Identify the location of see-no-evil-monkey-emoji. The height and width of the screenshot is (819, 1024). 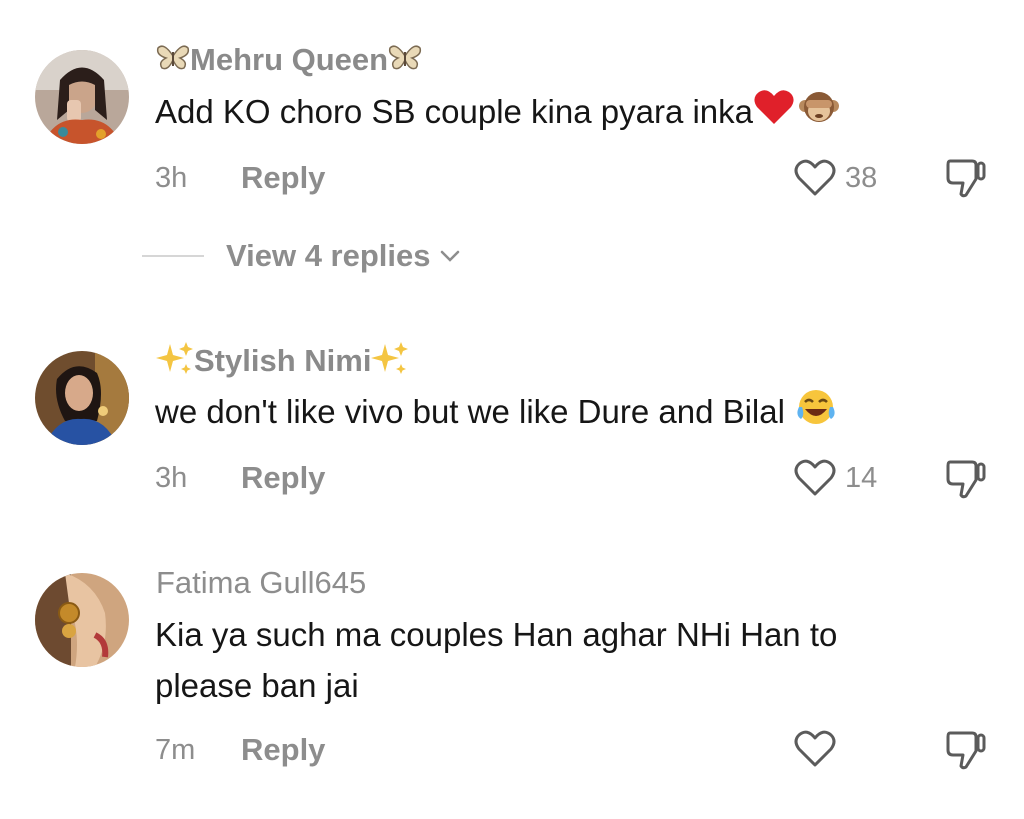
(819, 114).